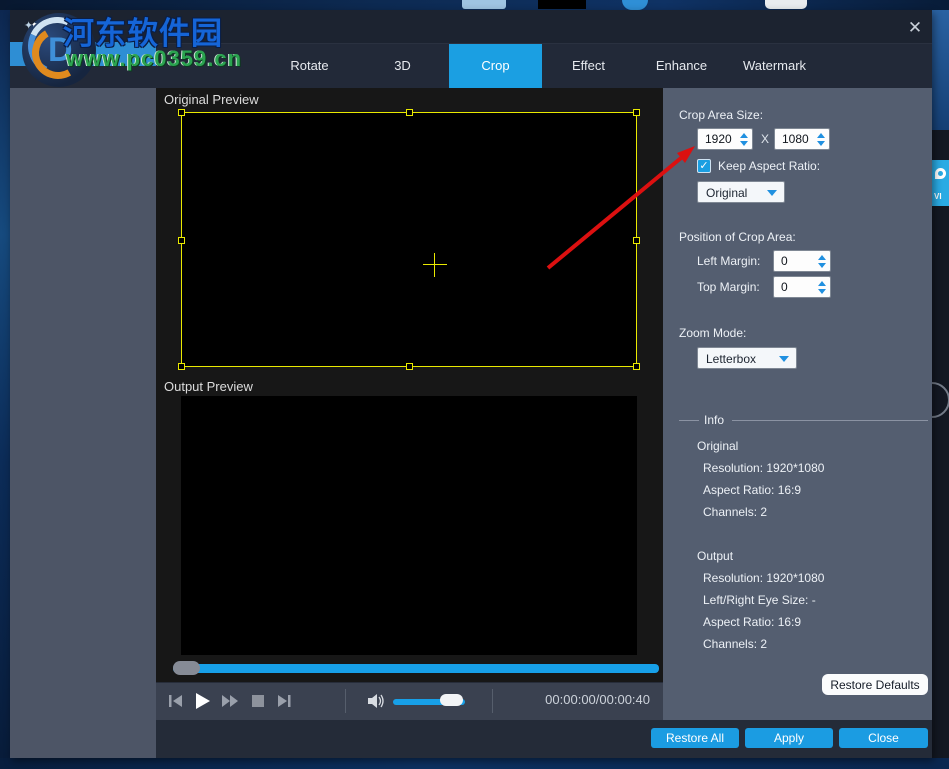 This screenshot has height=769, width=949. Describe the element at coordinates (597, 699) in the screenshot. I see `time-display: 00:00:00/00:00:40` at that location.